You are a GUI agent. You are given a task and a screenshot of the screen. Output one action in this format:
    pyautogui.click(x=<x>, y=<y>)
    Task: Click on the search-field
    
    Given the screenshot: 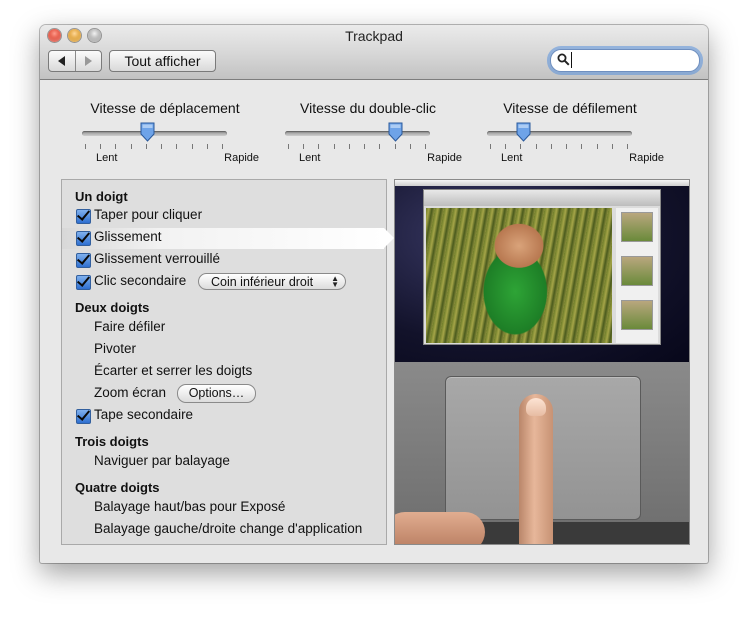 What is the action you would take?
    pyautogui.click(x=625, y=60)
    